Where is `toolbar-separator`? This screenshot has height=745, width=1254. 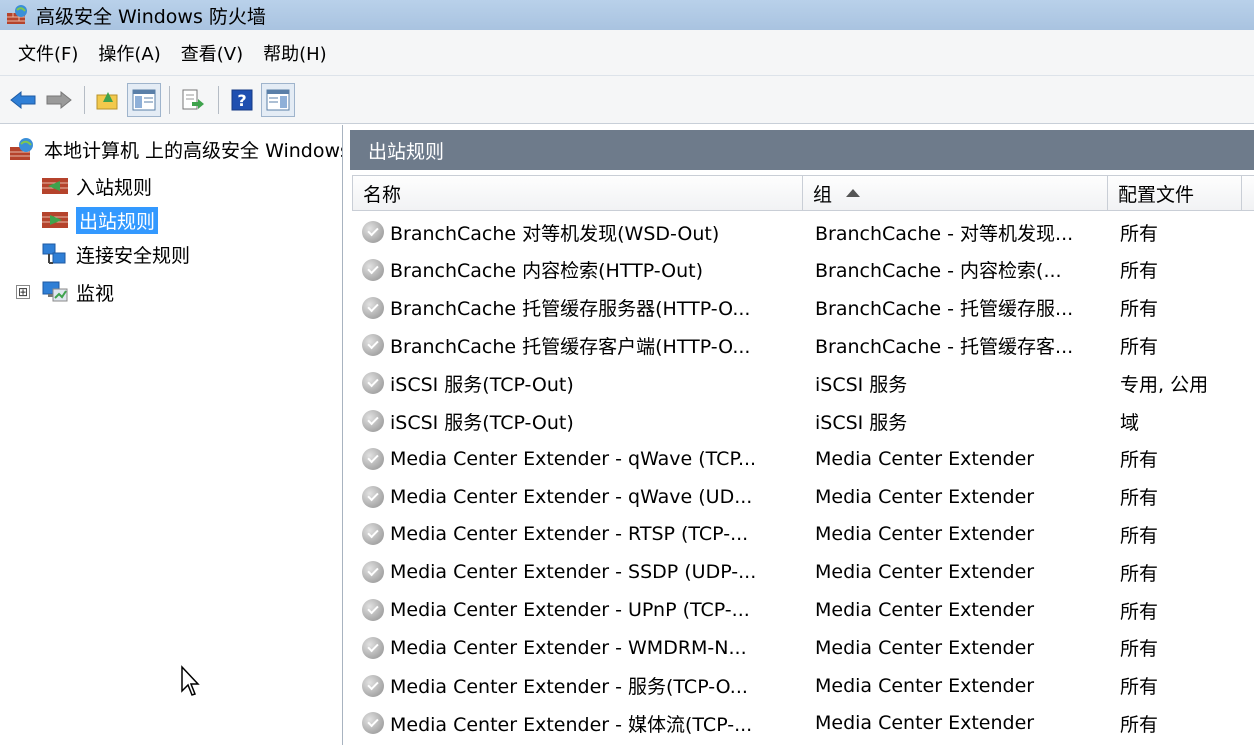
toolbar-separator is located at coordinates (169, 99).